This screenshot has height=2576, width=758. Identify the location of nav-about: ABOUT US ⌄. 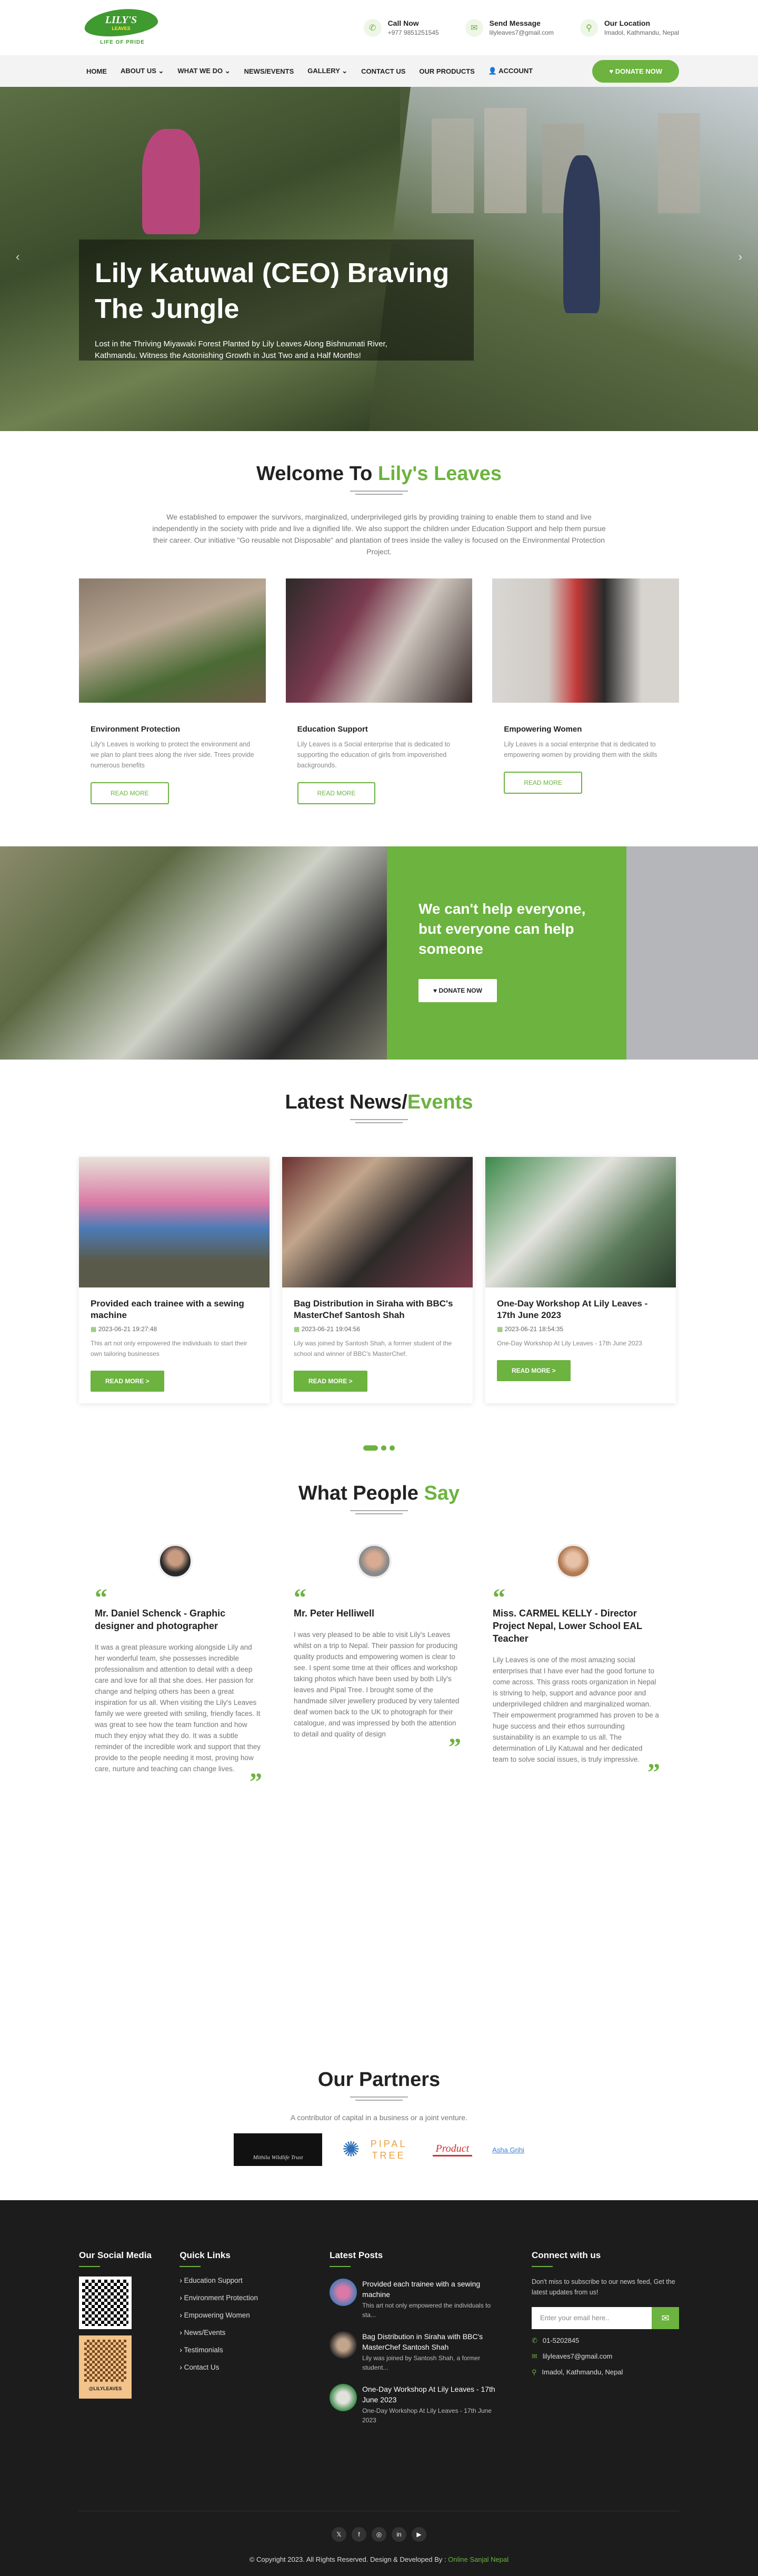
(142, 71).